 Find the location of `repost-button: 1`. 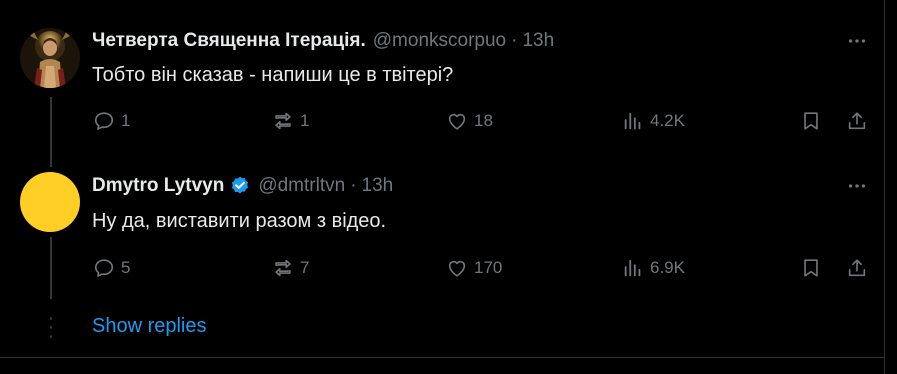

repost-button: 1 is located at coordinates (290, 121).